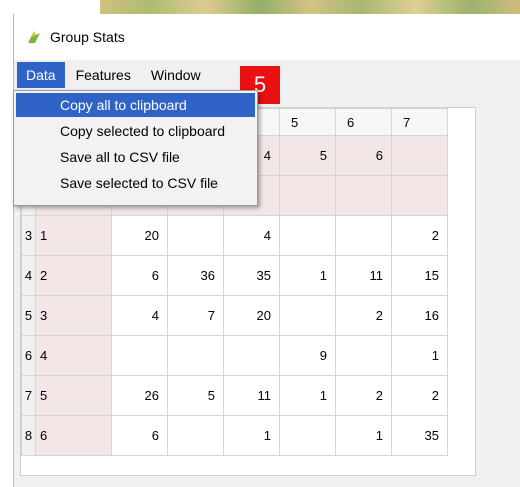  What do you see at coordinates (419, 315) in the screenshot?
I see `table-cell: 16` at bounding box center [419, 315].